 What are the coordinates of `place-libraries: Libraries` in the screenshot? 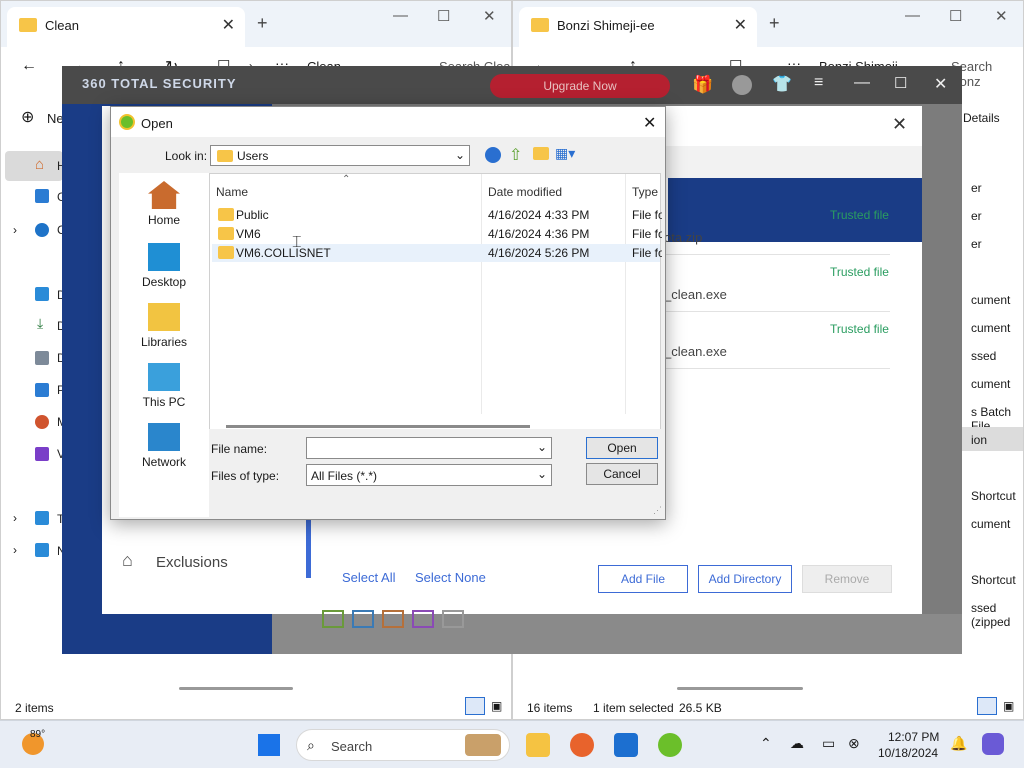 It's located at (164, 326).